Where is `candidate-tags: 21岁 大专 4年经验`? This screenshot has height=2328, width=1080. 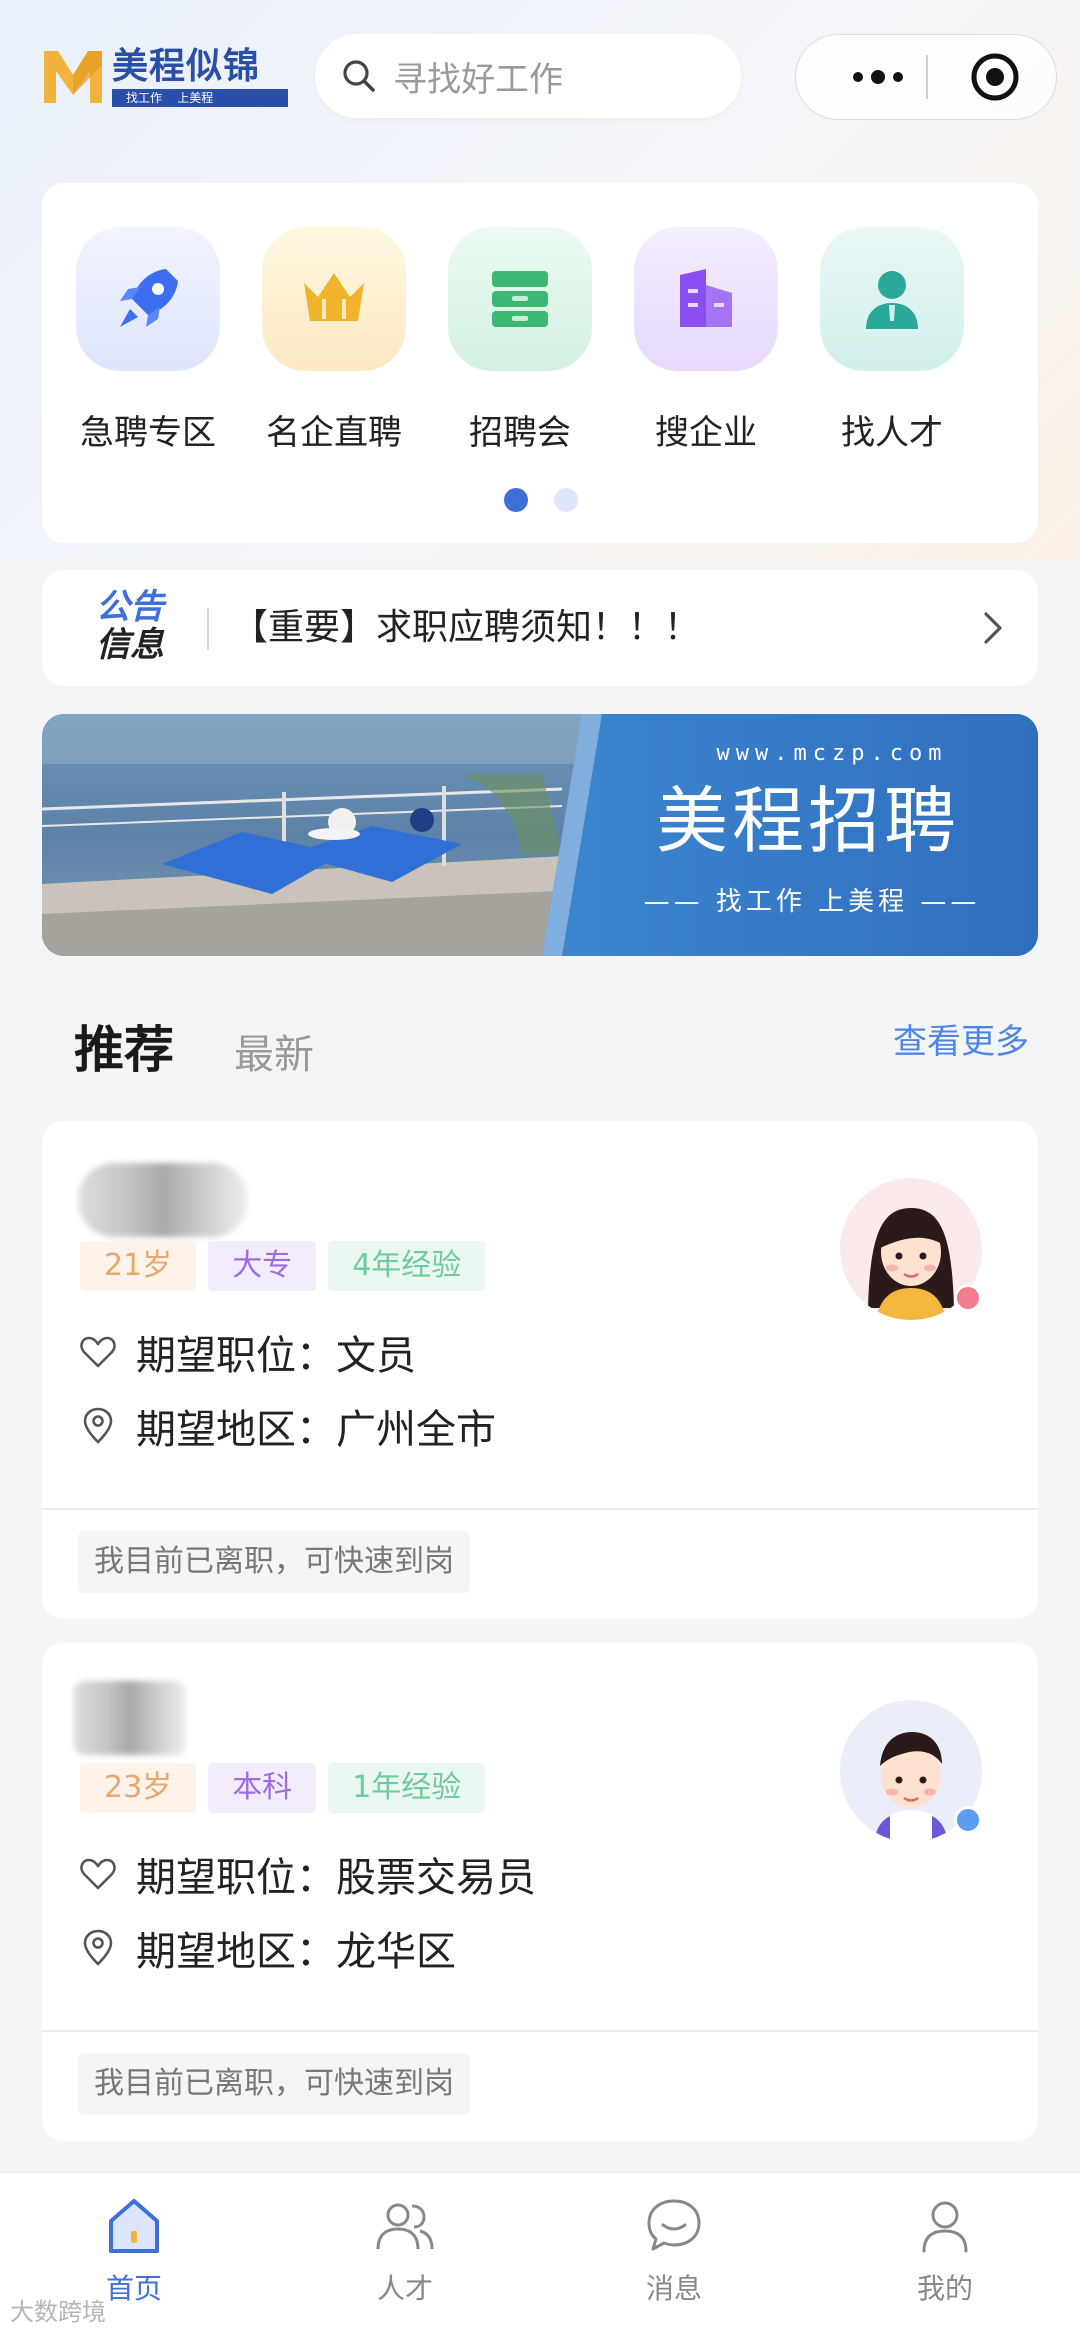
candidate-tags: 21岁 大专 4年经验 is located at coordinates (283, 1266).